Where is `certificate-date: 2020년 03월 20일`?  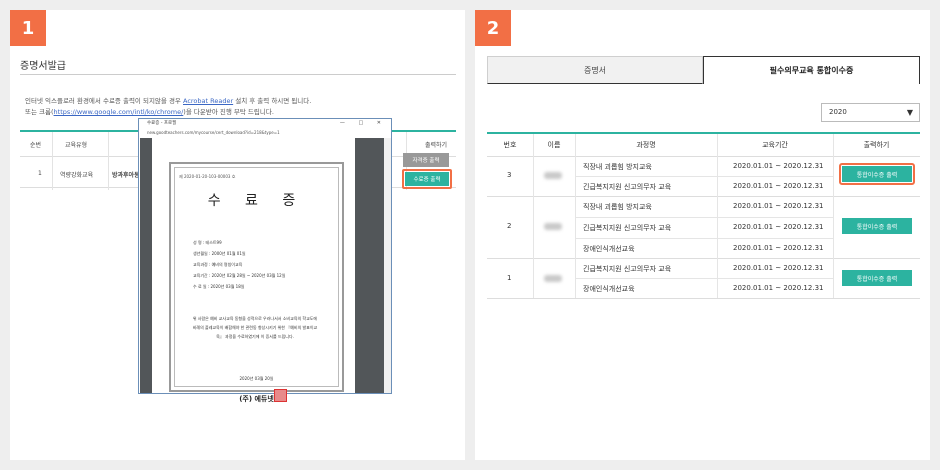 certificate-date: 2020년 03월 20일 is located at coordinates (256, 378).